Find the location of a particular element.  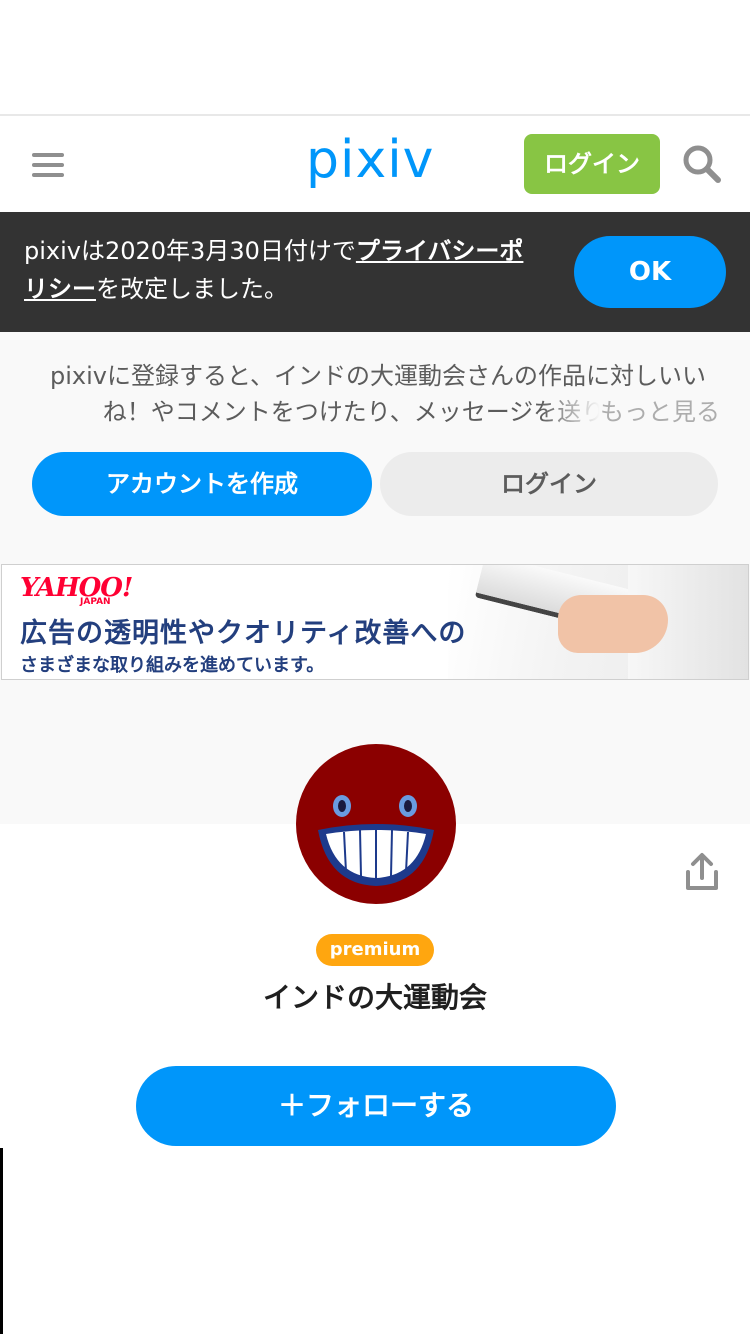

privacy-notice-text: pixivは2020年3月30日付けでプライバシーポリシーを改定しました。 is located at coordinates (284, 270).